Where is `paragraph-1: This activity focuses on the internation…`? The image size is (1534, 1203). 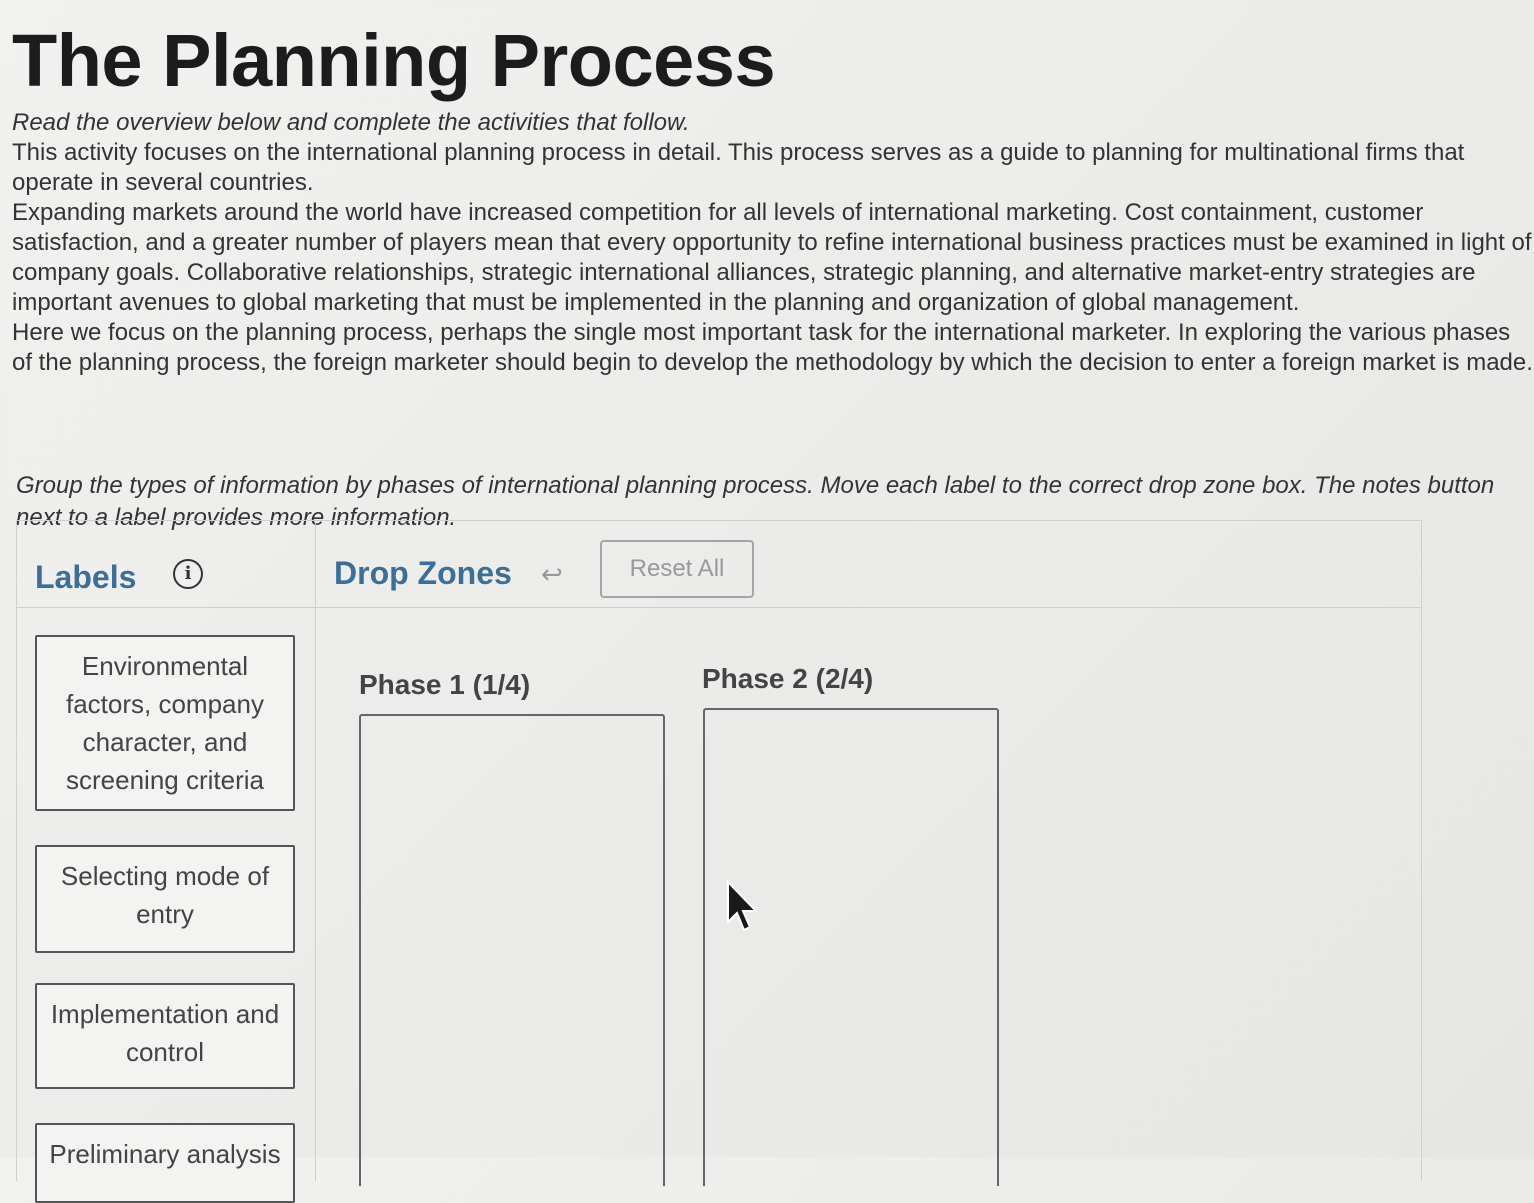
paragraph-1: This activity focuses on the internation… is located at coordinates (738, 167).